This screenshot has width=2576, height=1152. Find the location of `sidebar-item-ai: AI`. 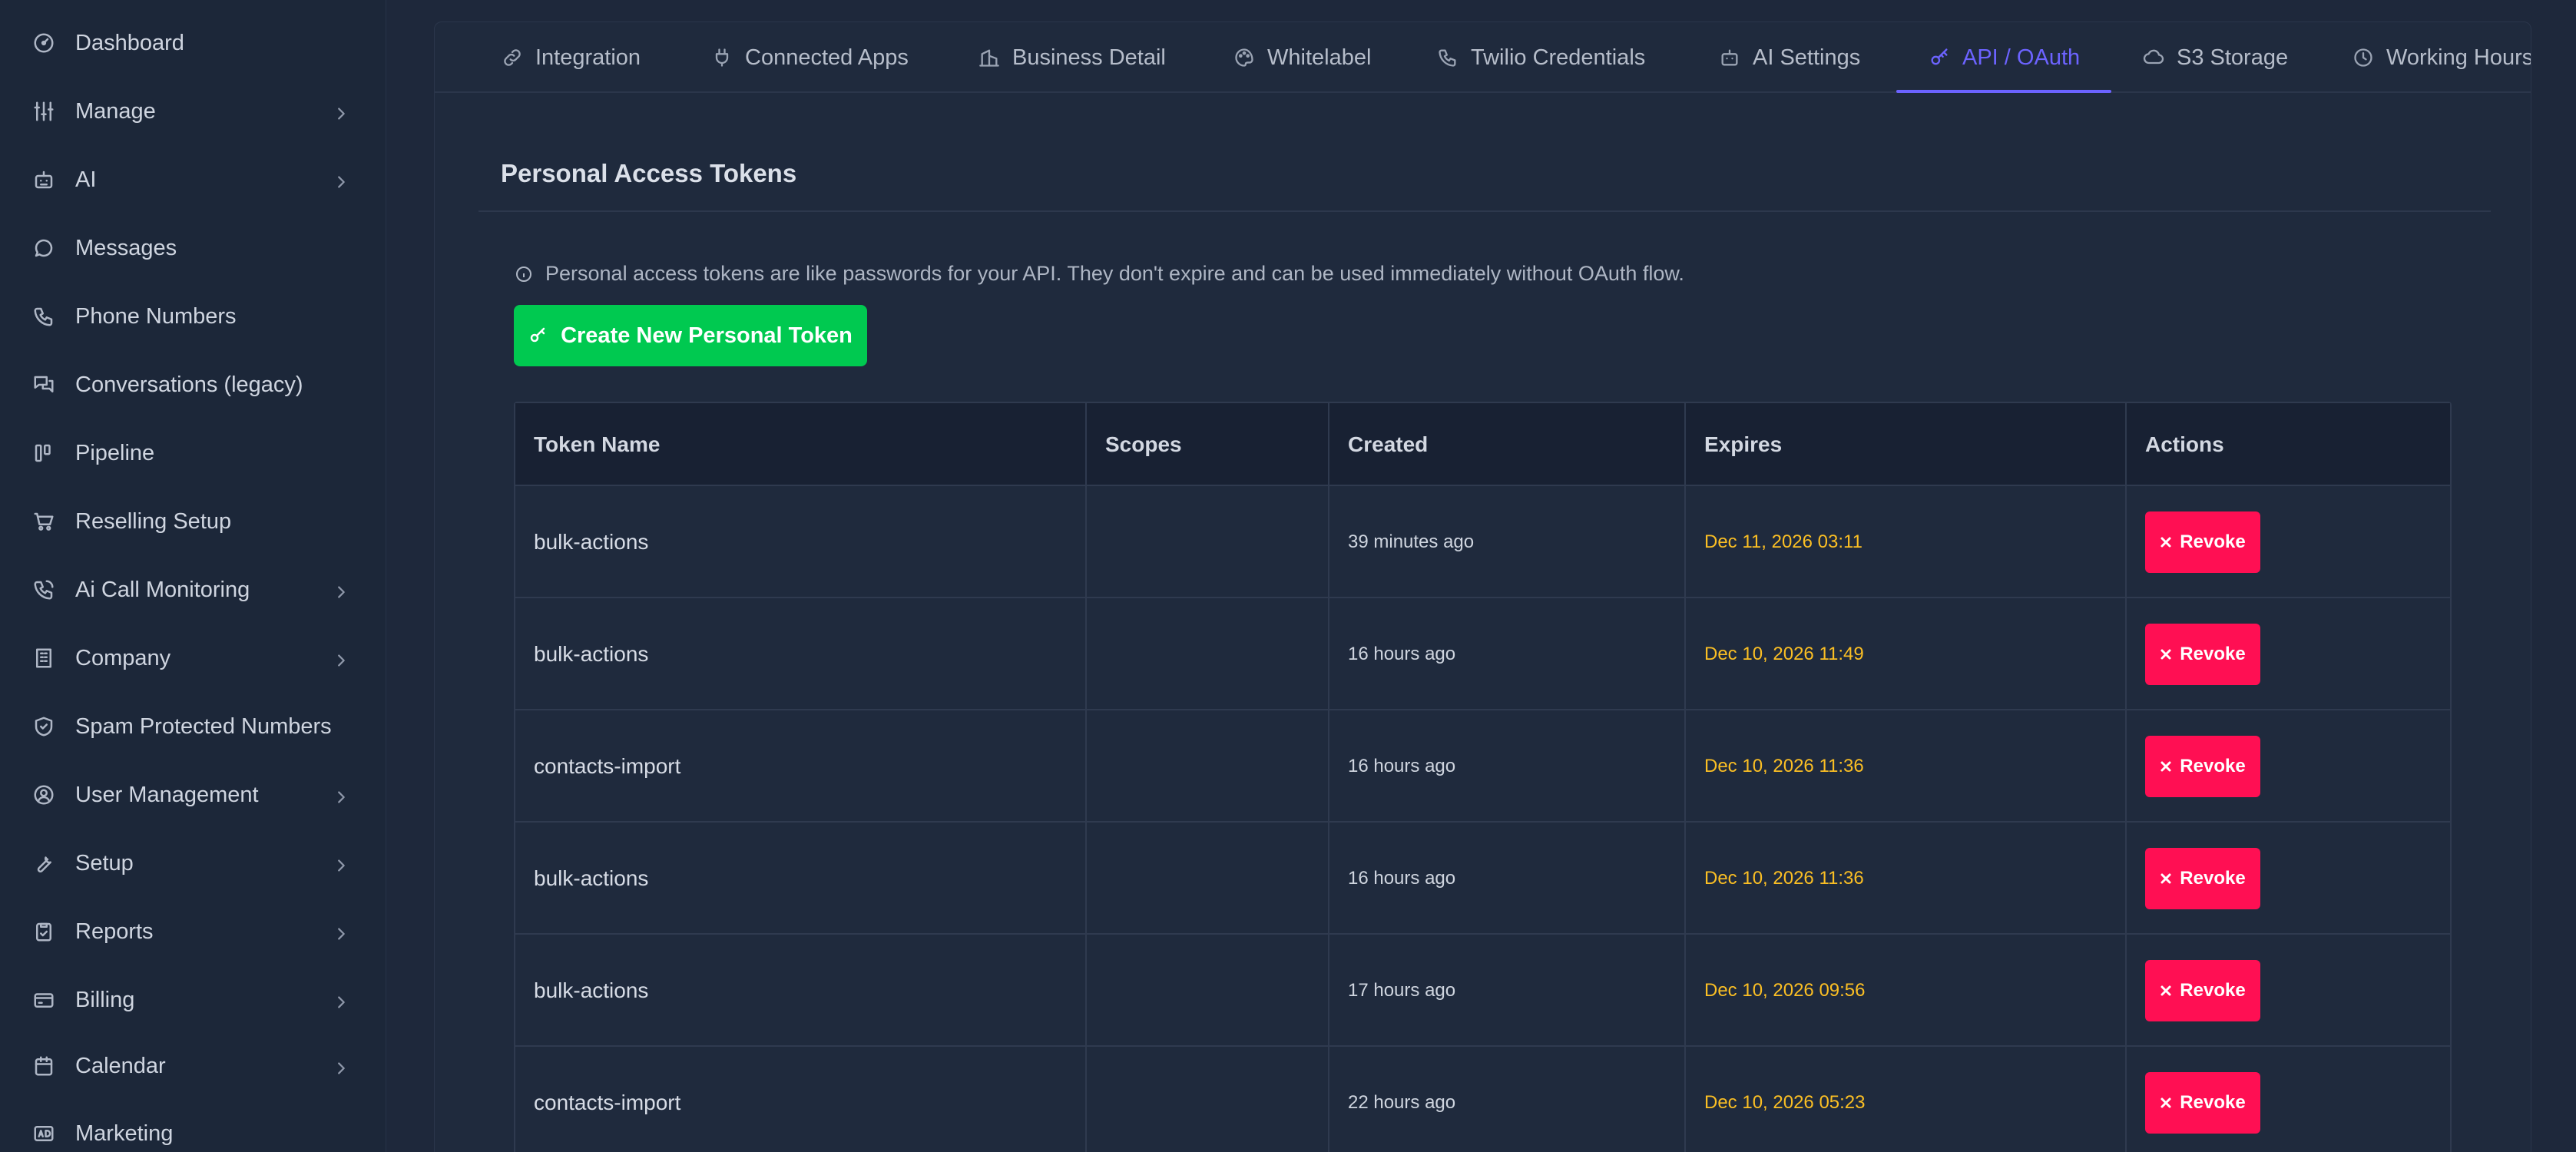

sidebar-item-ai: AI is located at coordinates (193, 180).